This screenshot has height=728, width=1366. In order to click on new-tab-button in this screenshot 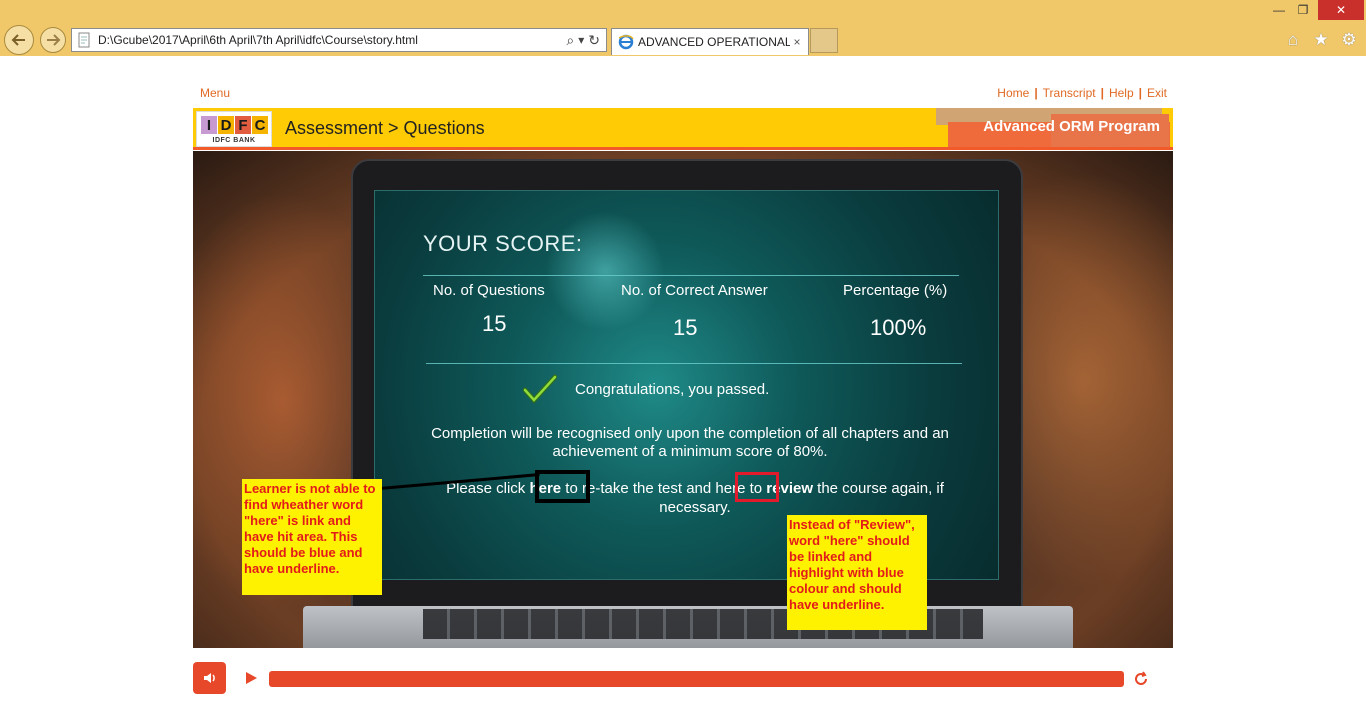, I will do `click(824, 40)`.